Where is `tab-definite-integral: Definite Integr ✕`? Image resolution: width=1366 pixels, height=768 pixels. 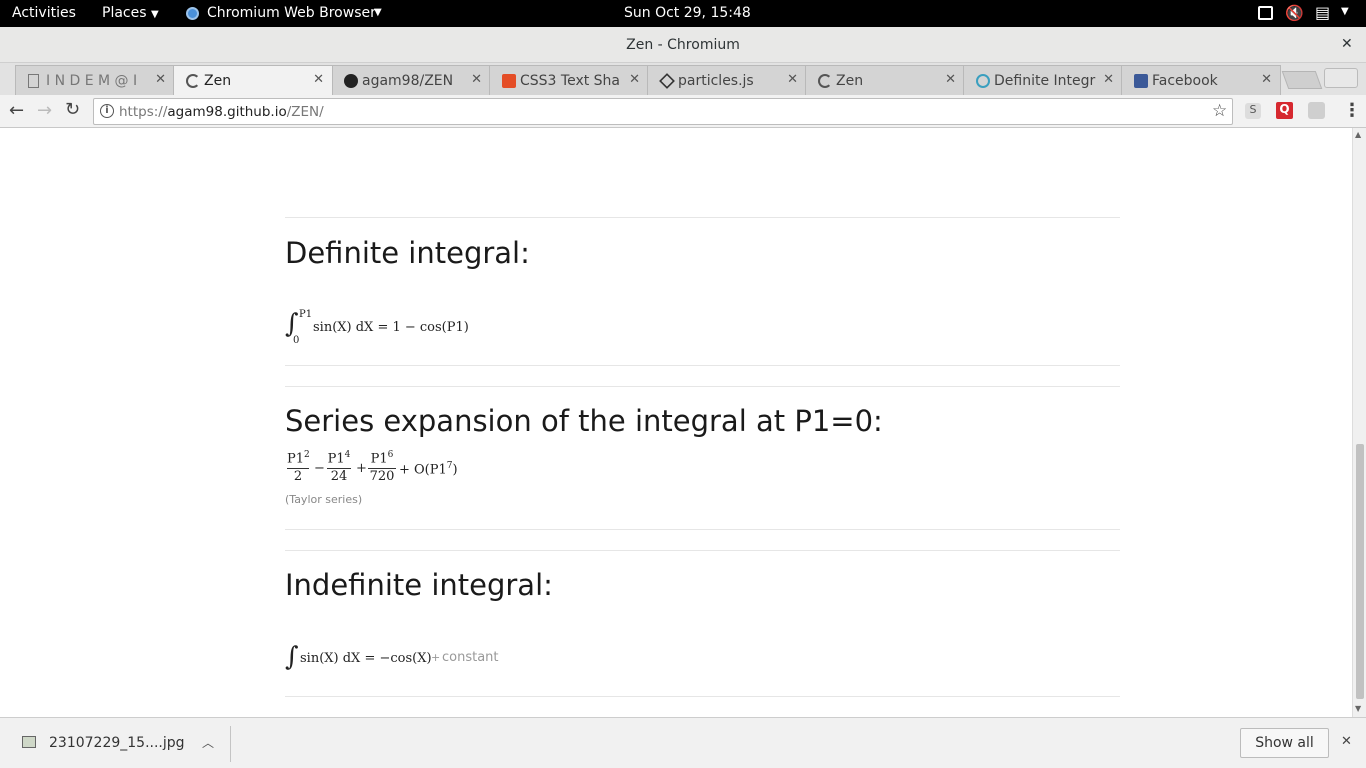 tab-definite-integral: Definite Integr ✕ is located at coordinates (1043, 80).